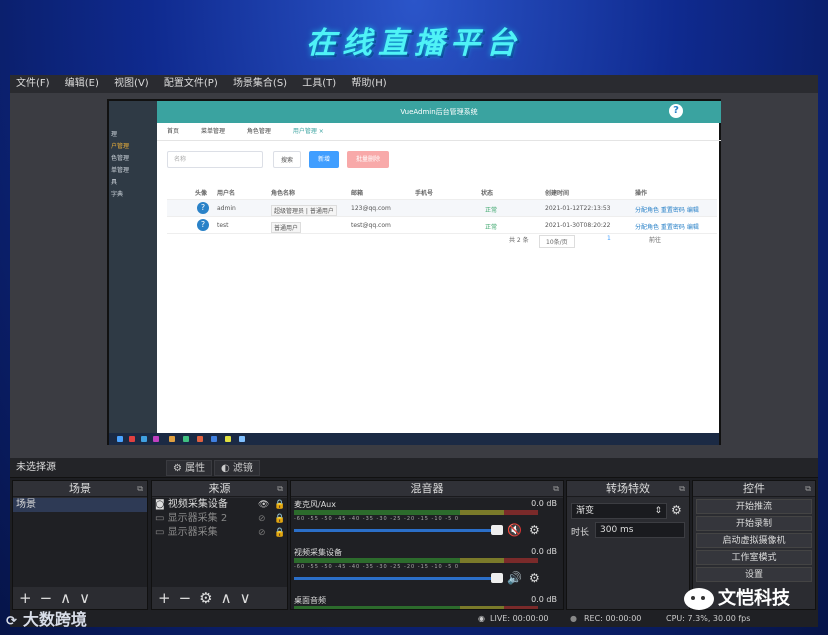 This screenshot has height=635, width=828. Describe the element at coordinates (640, 530) in the screenshot. I see `duration-field: 300 ms` at that location.